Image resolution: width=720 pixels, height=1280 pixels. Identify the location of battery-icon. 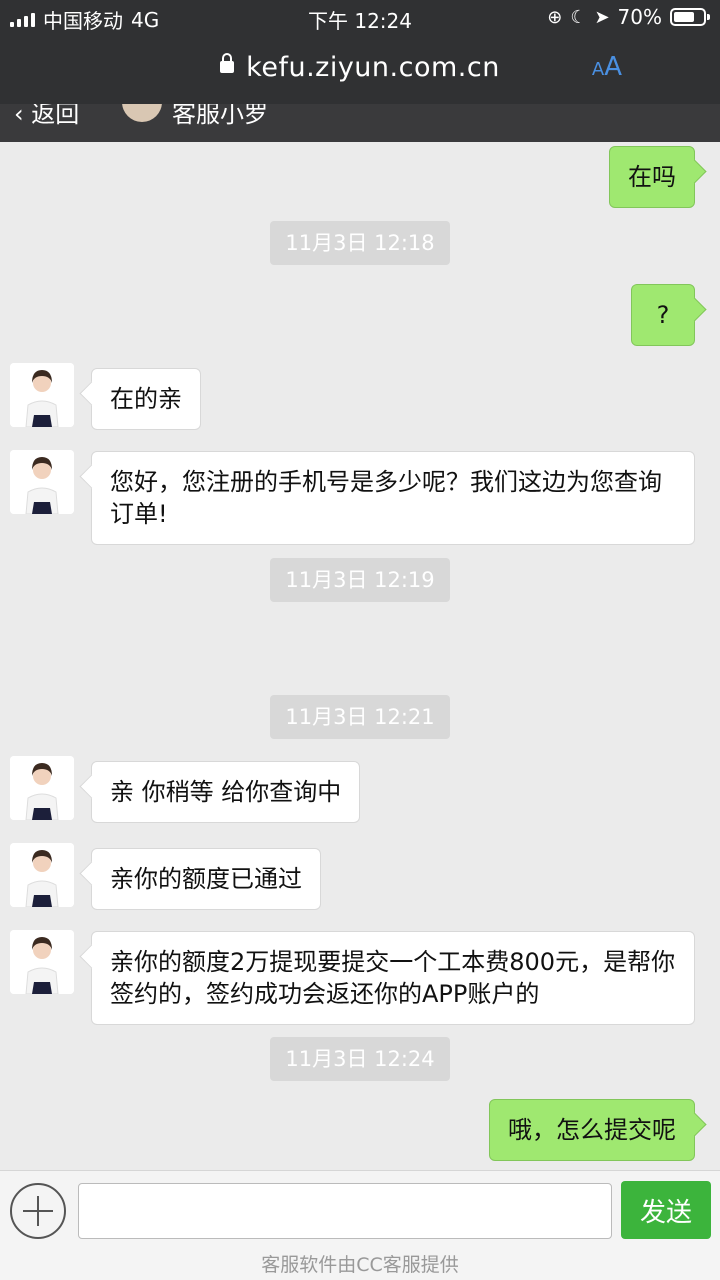
(690, 17).